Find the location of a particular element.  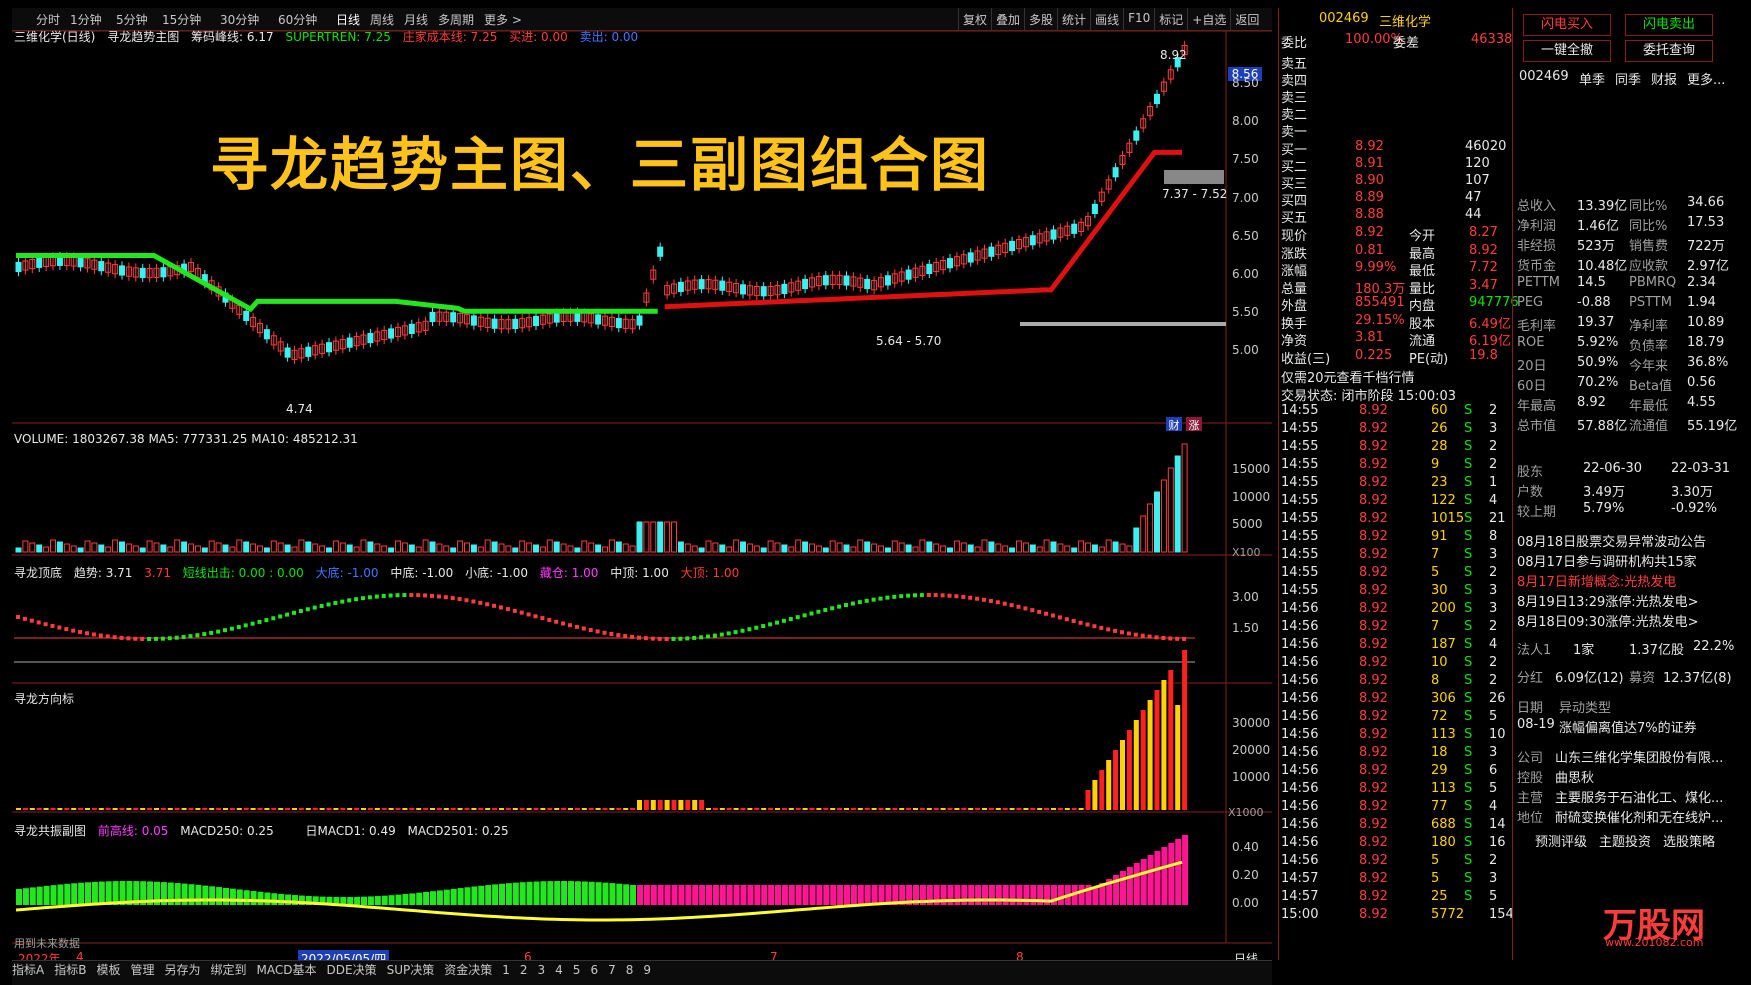

news-row: 8月18日09:30涨停:光热发电> is located at coordinates (1624, 620).